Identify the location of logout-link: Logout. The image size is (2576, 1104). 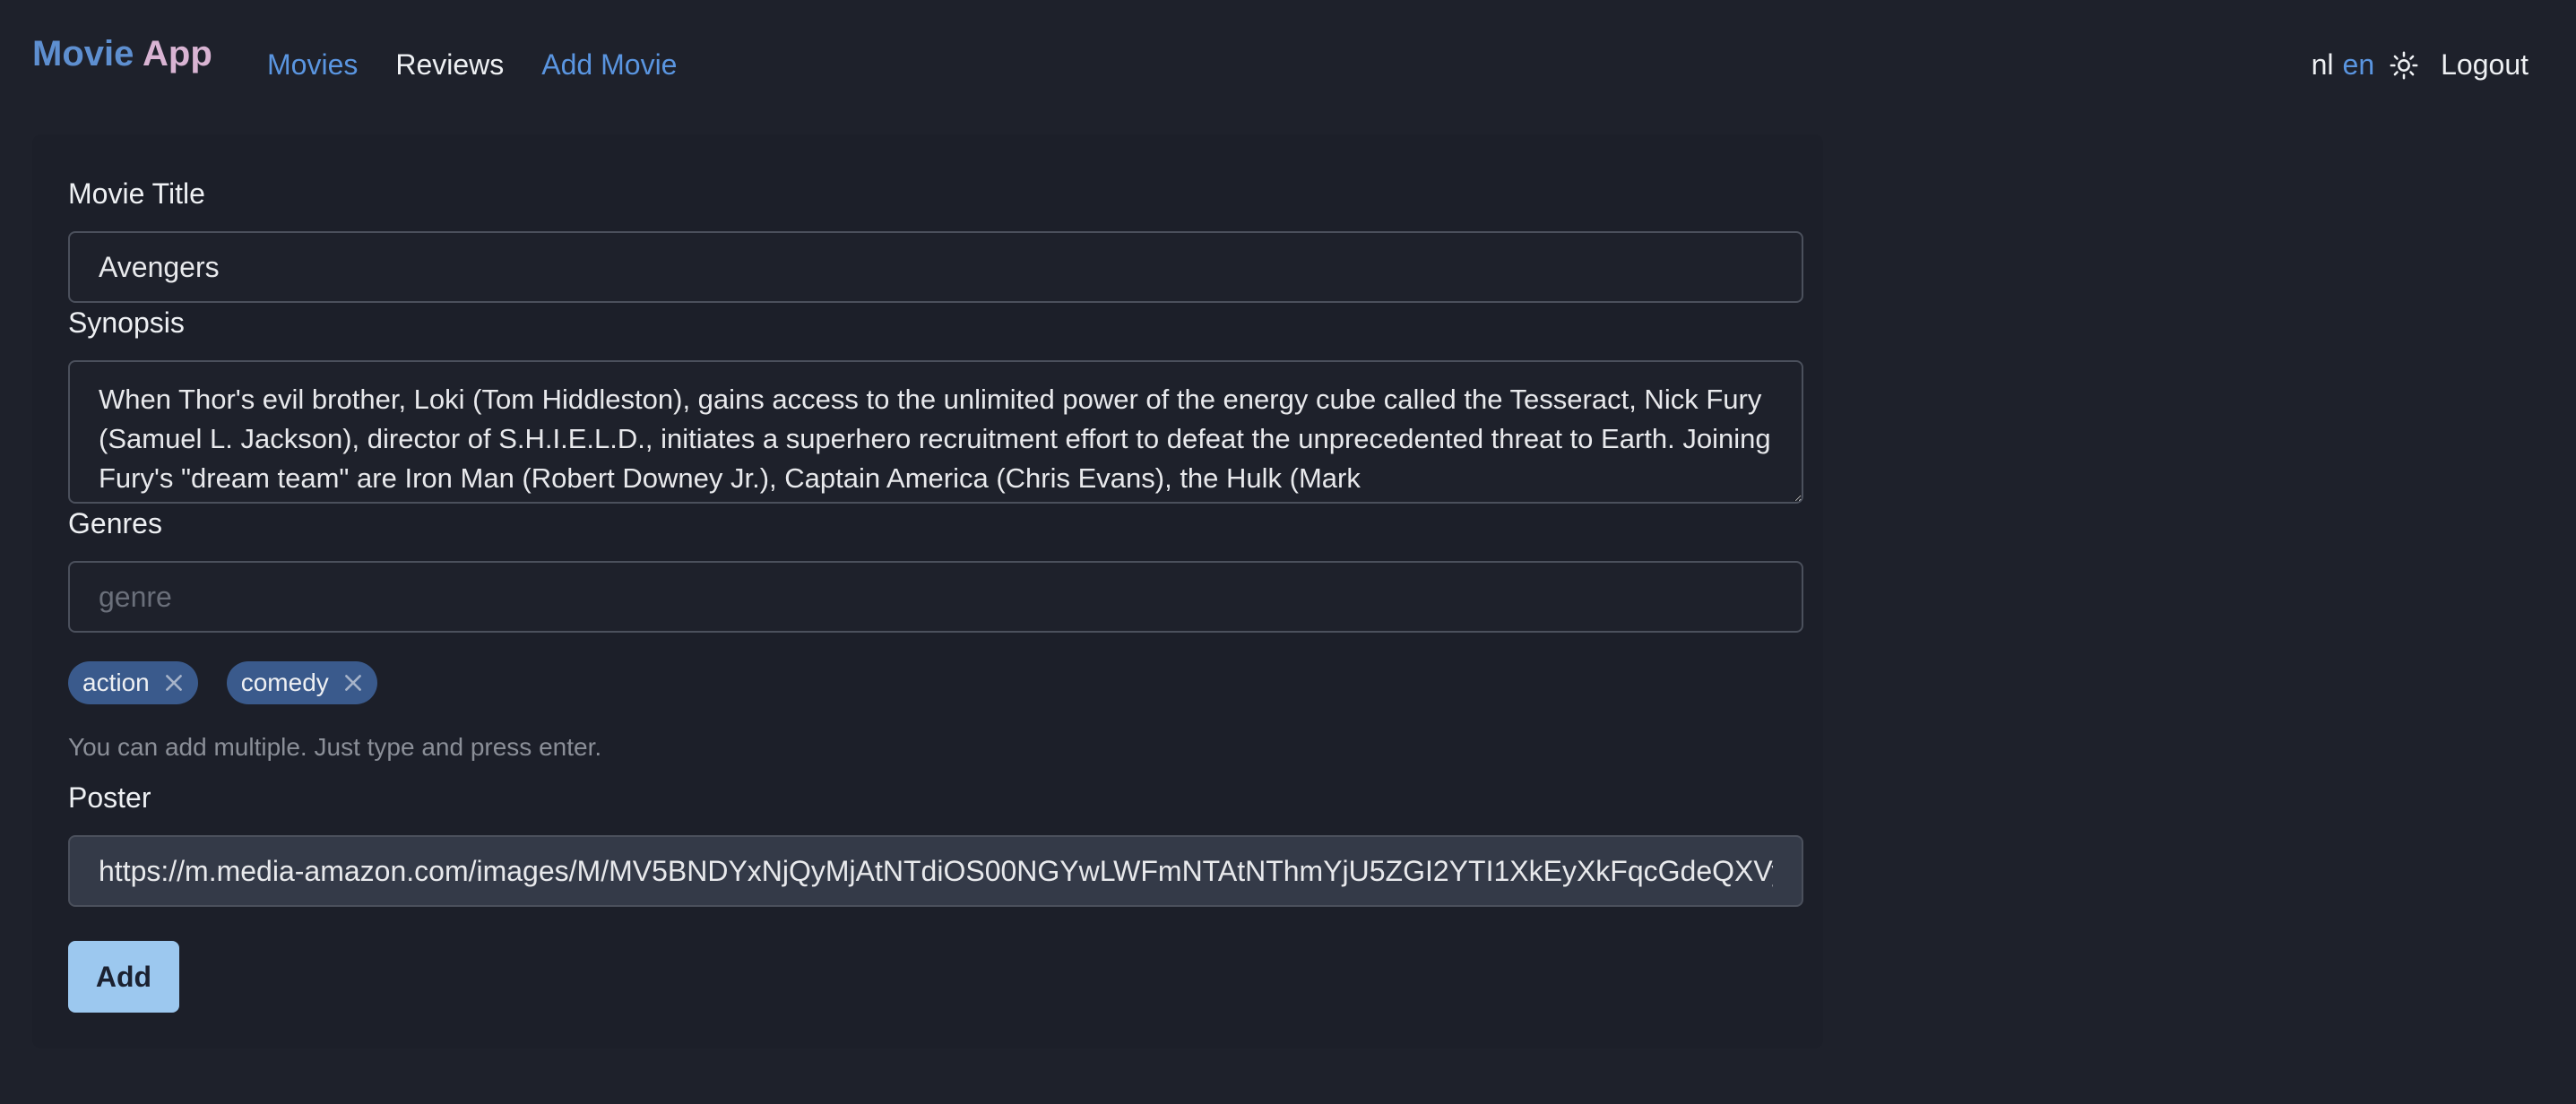
(2484, 65).